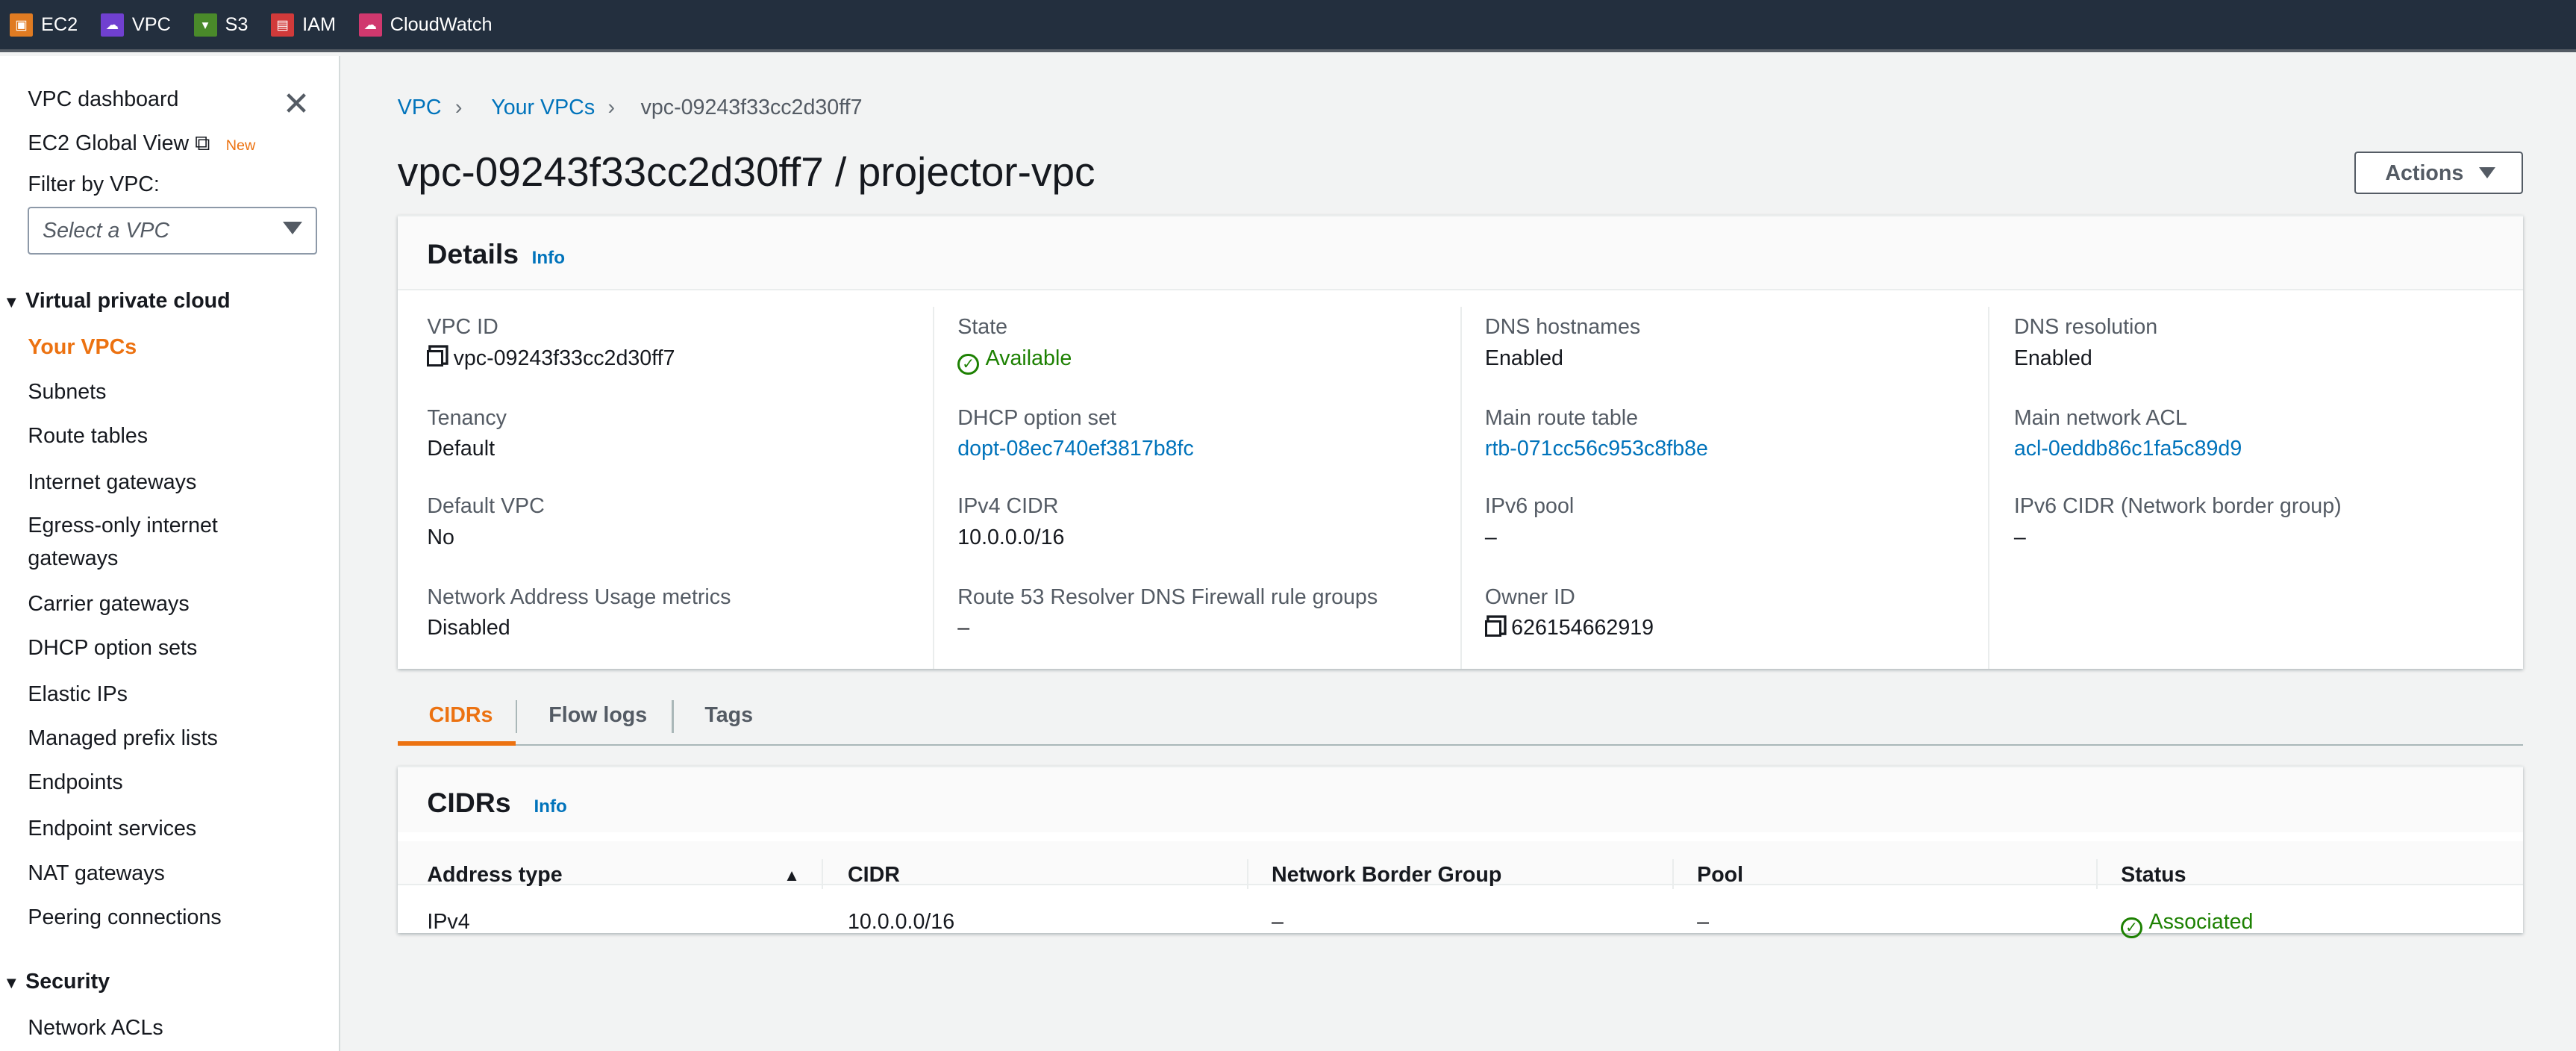  What do you see at coordinates (2019, 538) in the screenshot?
I see `ipv6-cidr-value: –` at bounding box center [2019, 538].